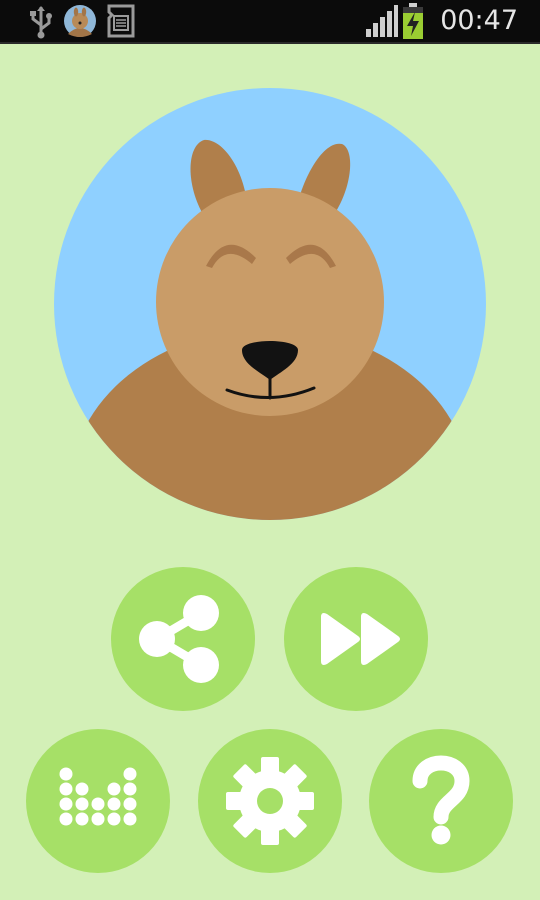 The image size is (540, 900). Describe the element at coordinates (121, 21) in the screenshot. I see `sd-card-icon` at that location.